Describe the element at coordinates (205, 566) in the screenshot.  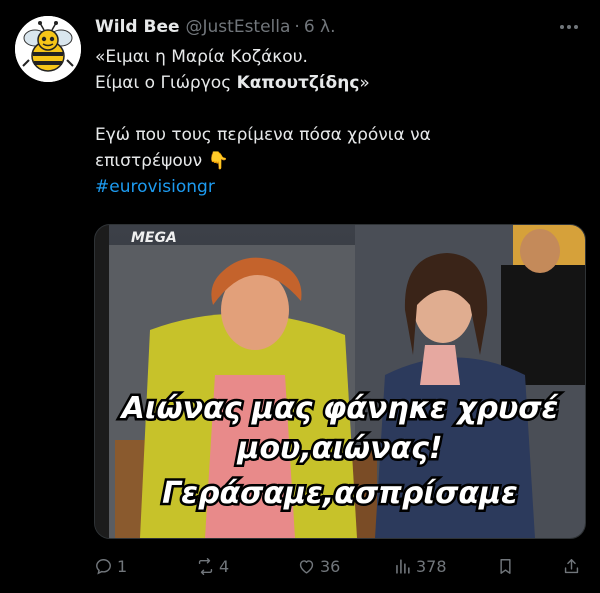
I see `repost-icon` at that location.